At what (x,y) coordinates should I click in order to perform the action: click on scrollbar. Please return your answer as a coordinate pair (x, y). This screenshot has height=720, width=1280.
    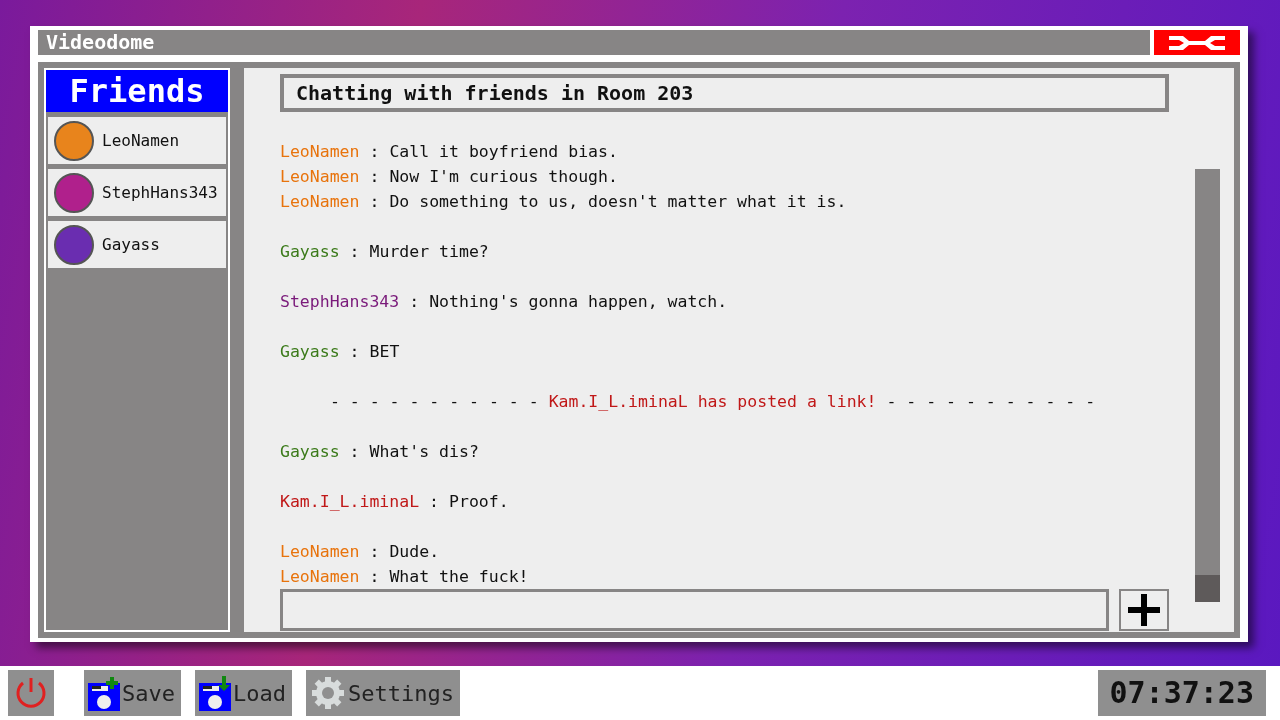
    Looking at the image, I should click on (1207, 385).